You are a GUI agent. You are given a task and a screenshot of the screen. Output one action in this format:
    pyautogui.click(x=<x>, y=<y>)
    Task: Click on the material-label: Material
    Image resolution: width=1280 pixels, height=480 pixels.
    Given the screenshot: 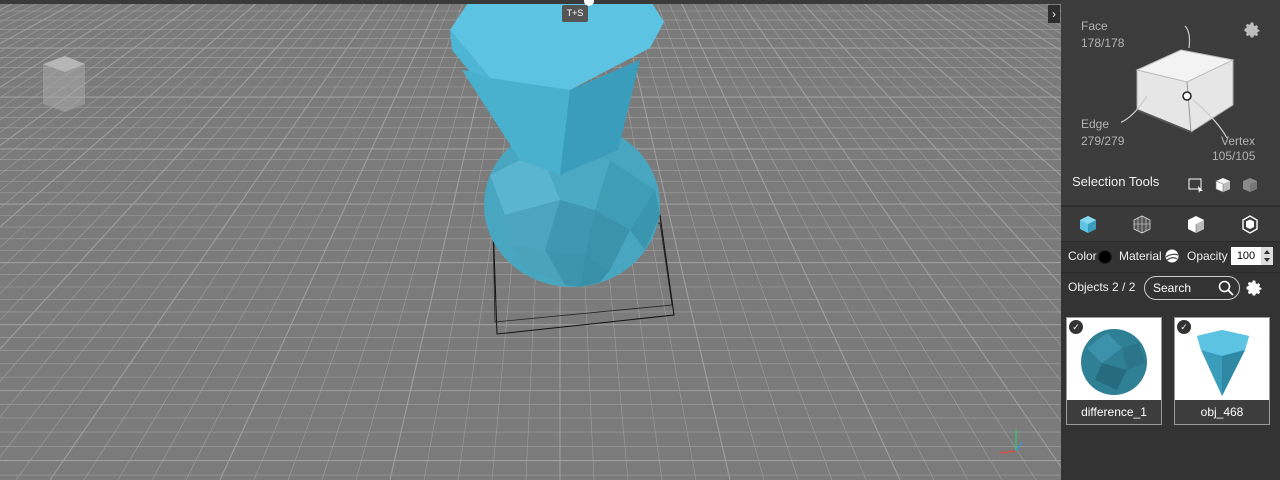 What is the action you would take?
    pyautogui.click(x=1140, y=256)
    